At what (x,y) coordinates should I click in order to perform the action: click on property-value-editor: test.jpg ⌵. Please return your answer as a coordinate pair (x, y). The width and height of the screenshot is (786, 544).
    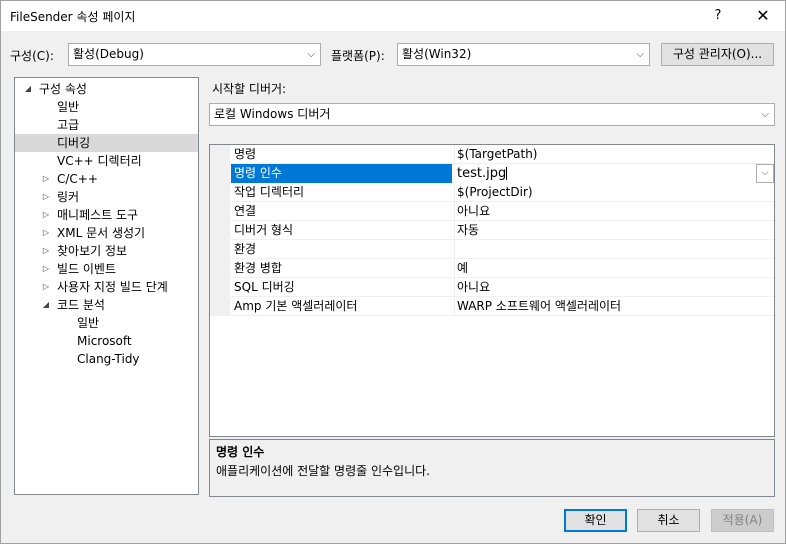
    Looking at the image, I should click on (614, 173).